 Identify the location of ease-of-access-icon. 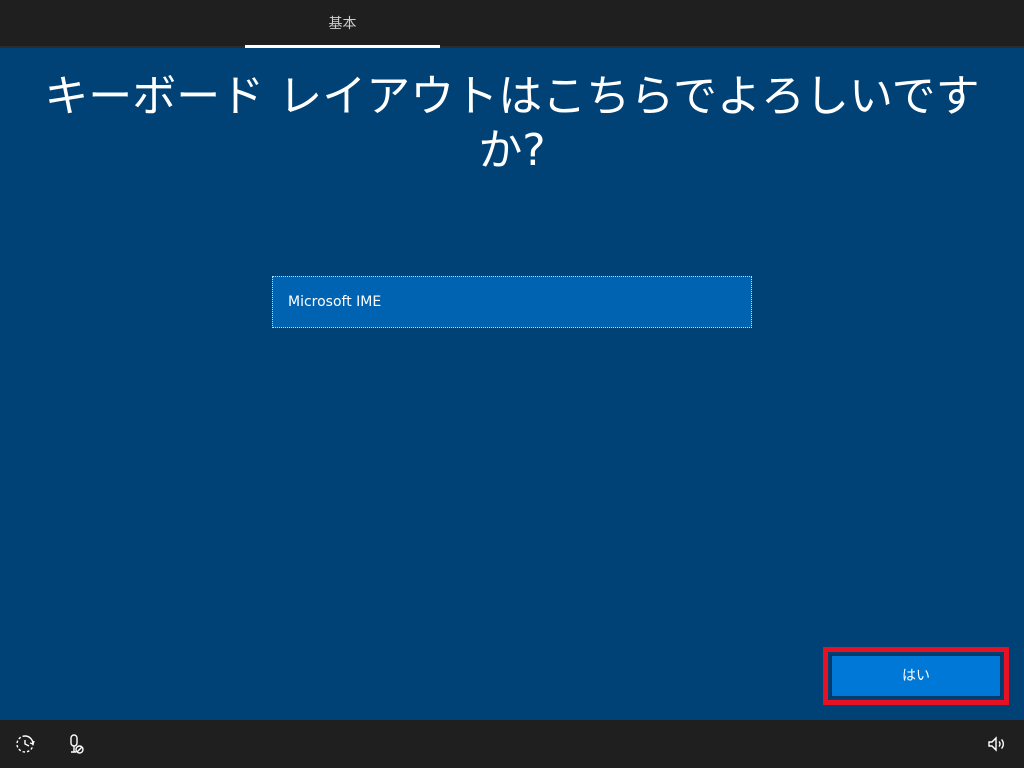
(25, 744).